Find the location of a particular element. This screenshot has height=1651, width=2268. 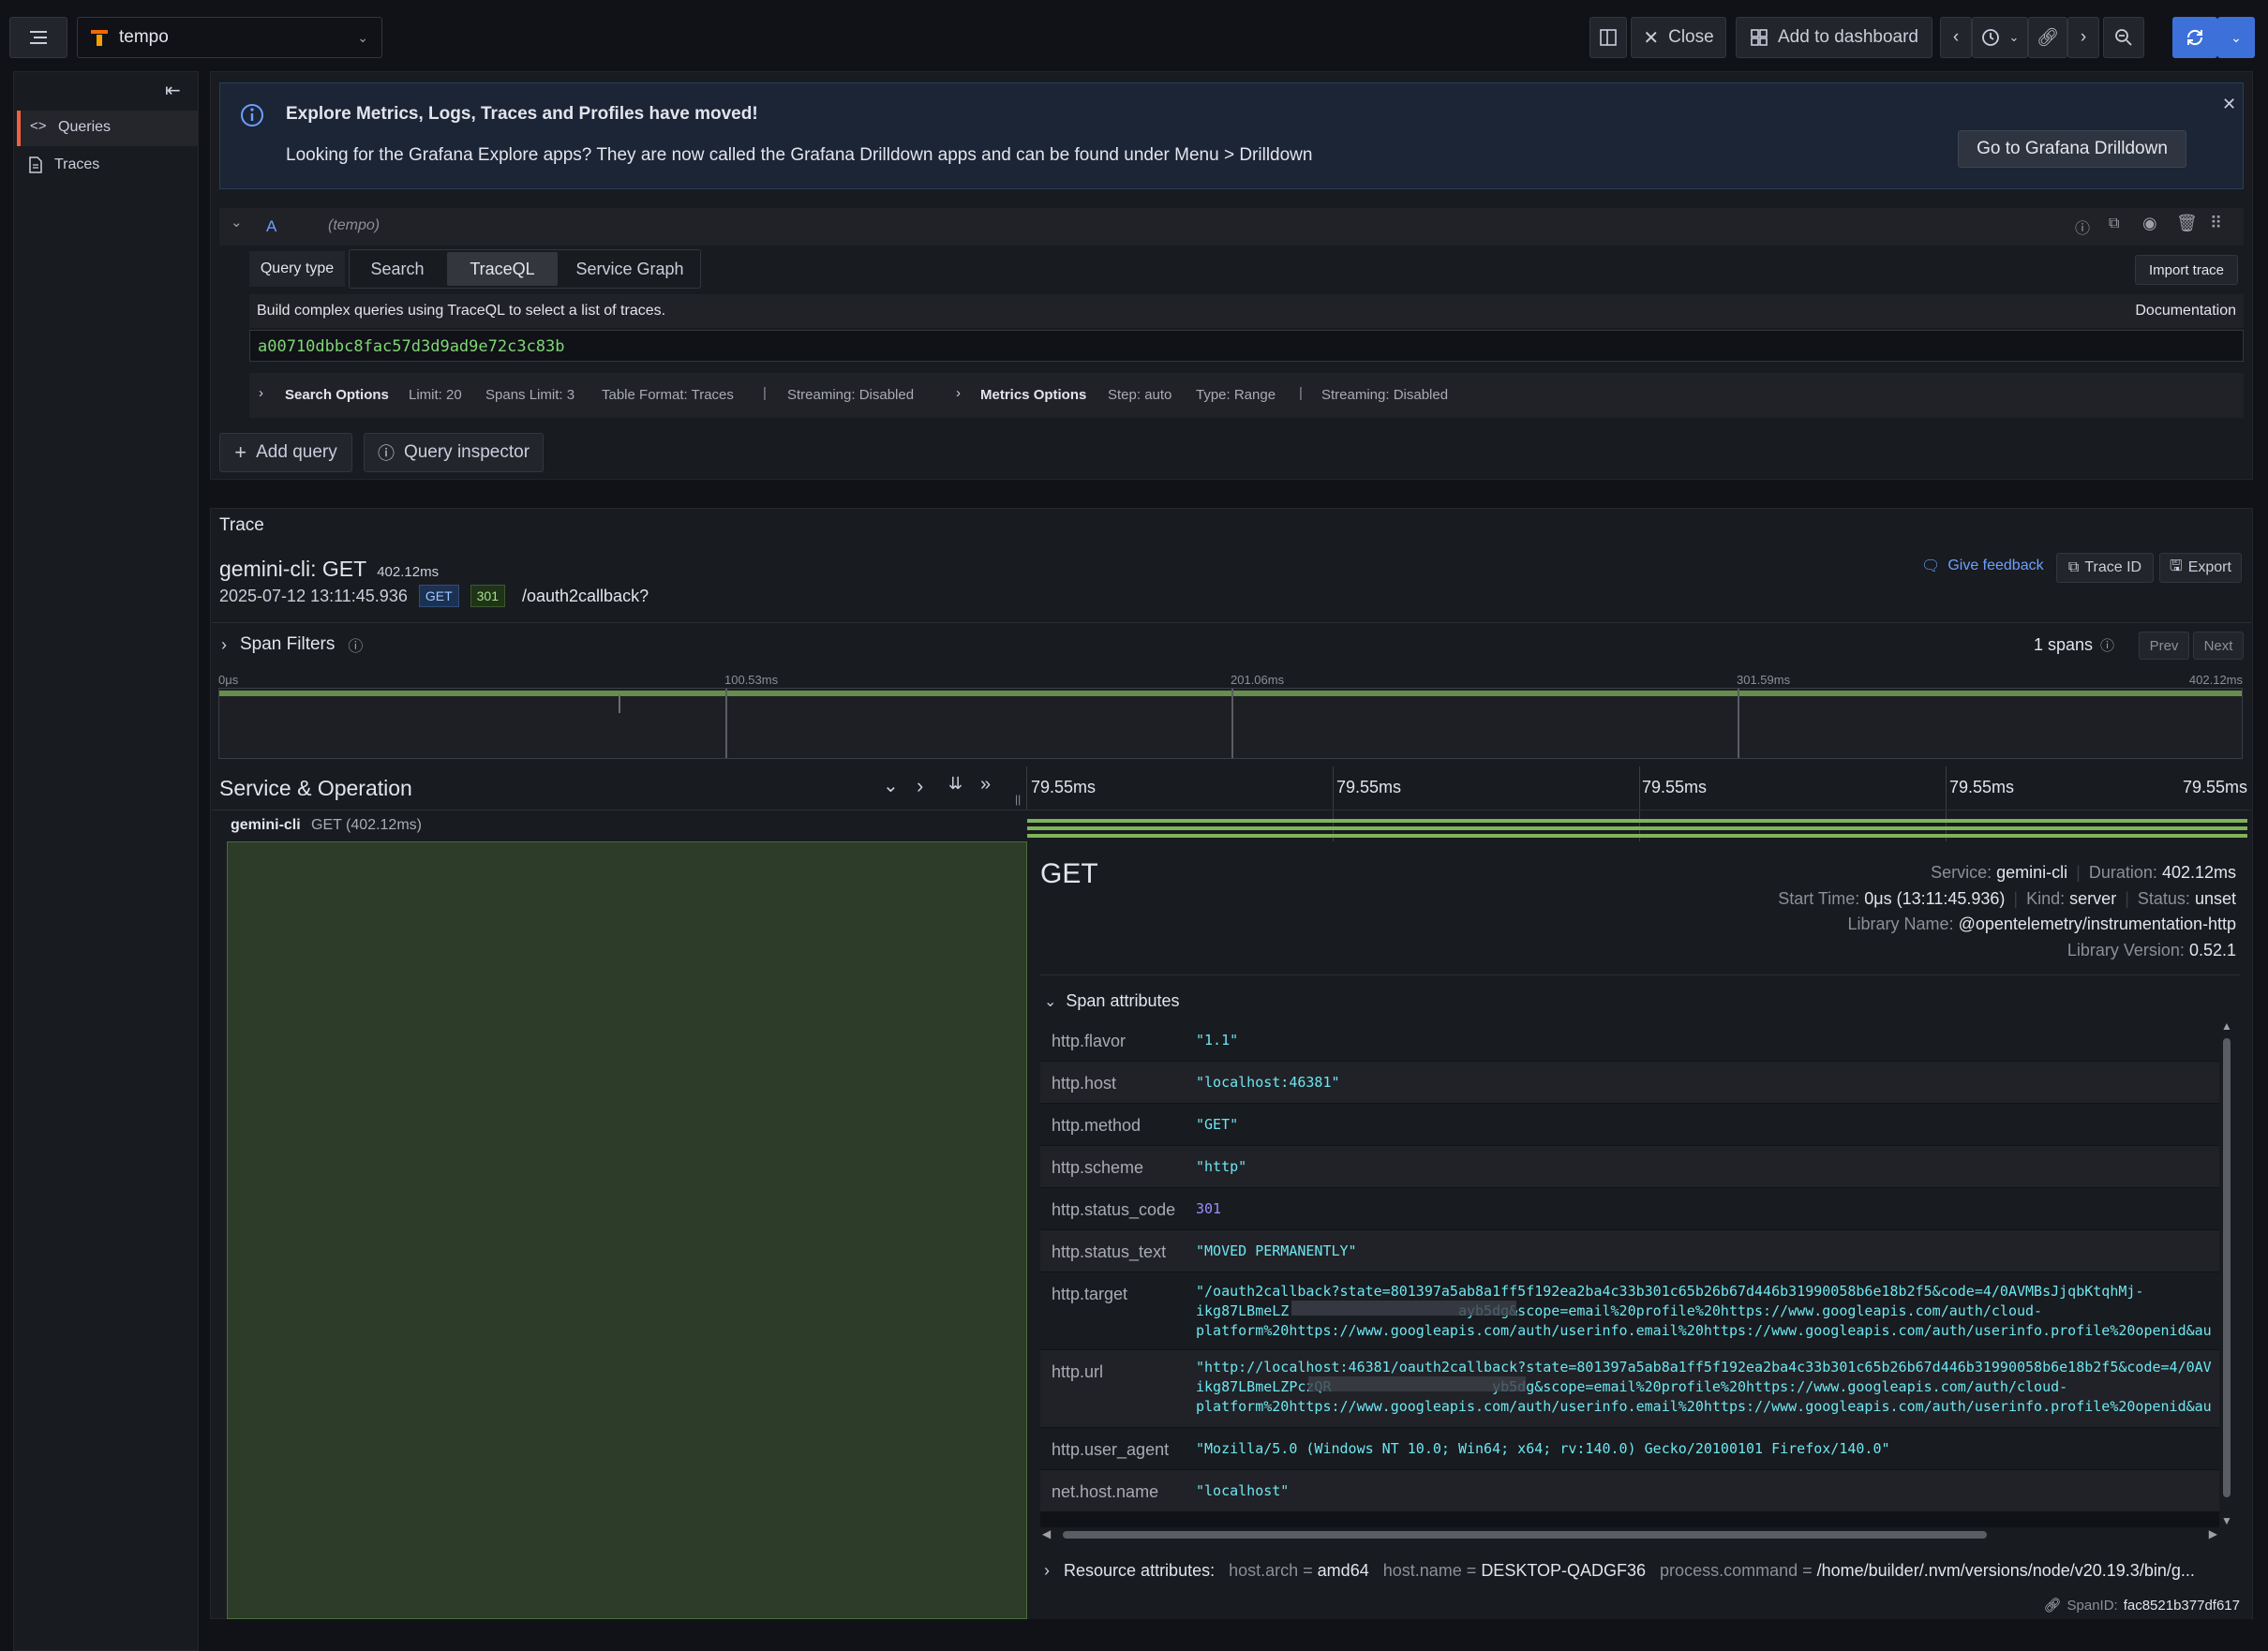

option-streaming: Streaming: Disabled is located at coordinates (851, 395).